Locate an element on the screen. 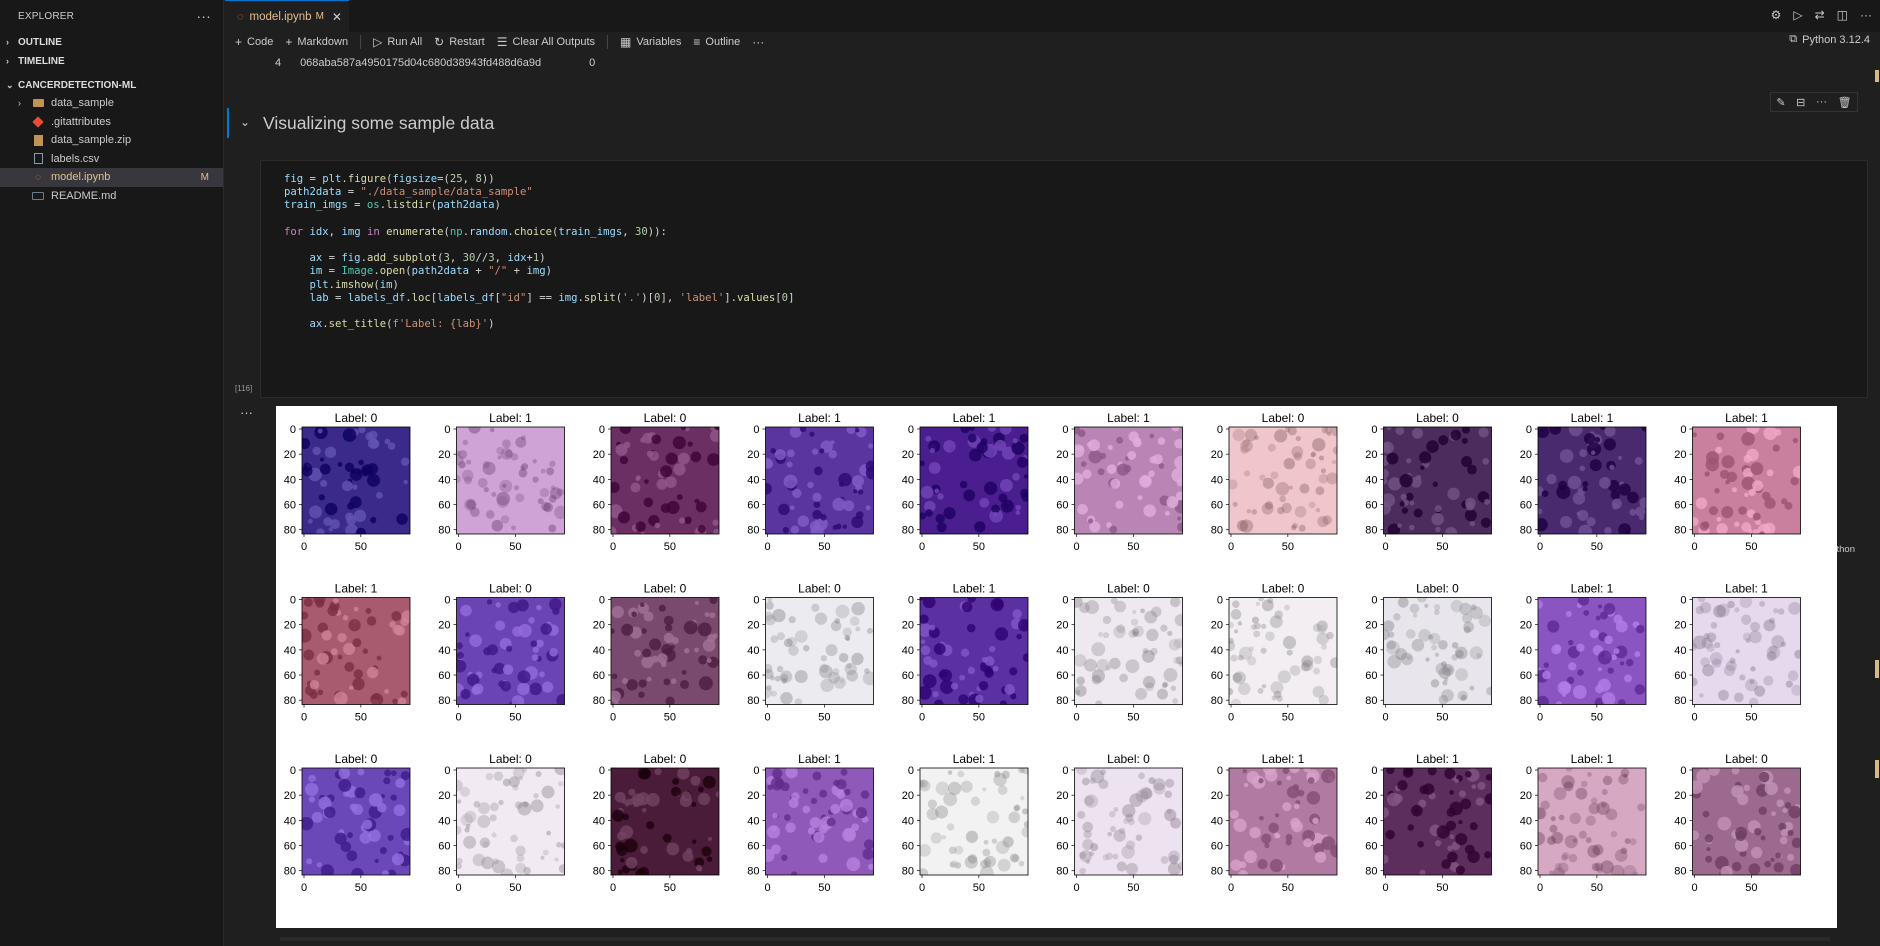  scrollbar-overview is located at coordinates (1877, 470).